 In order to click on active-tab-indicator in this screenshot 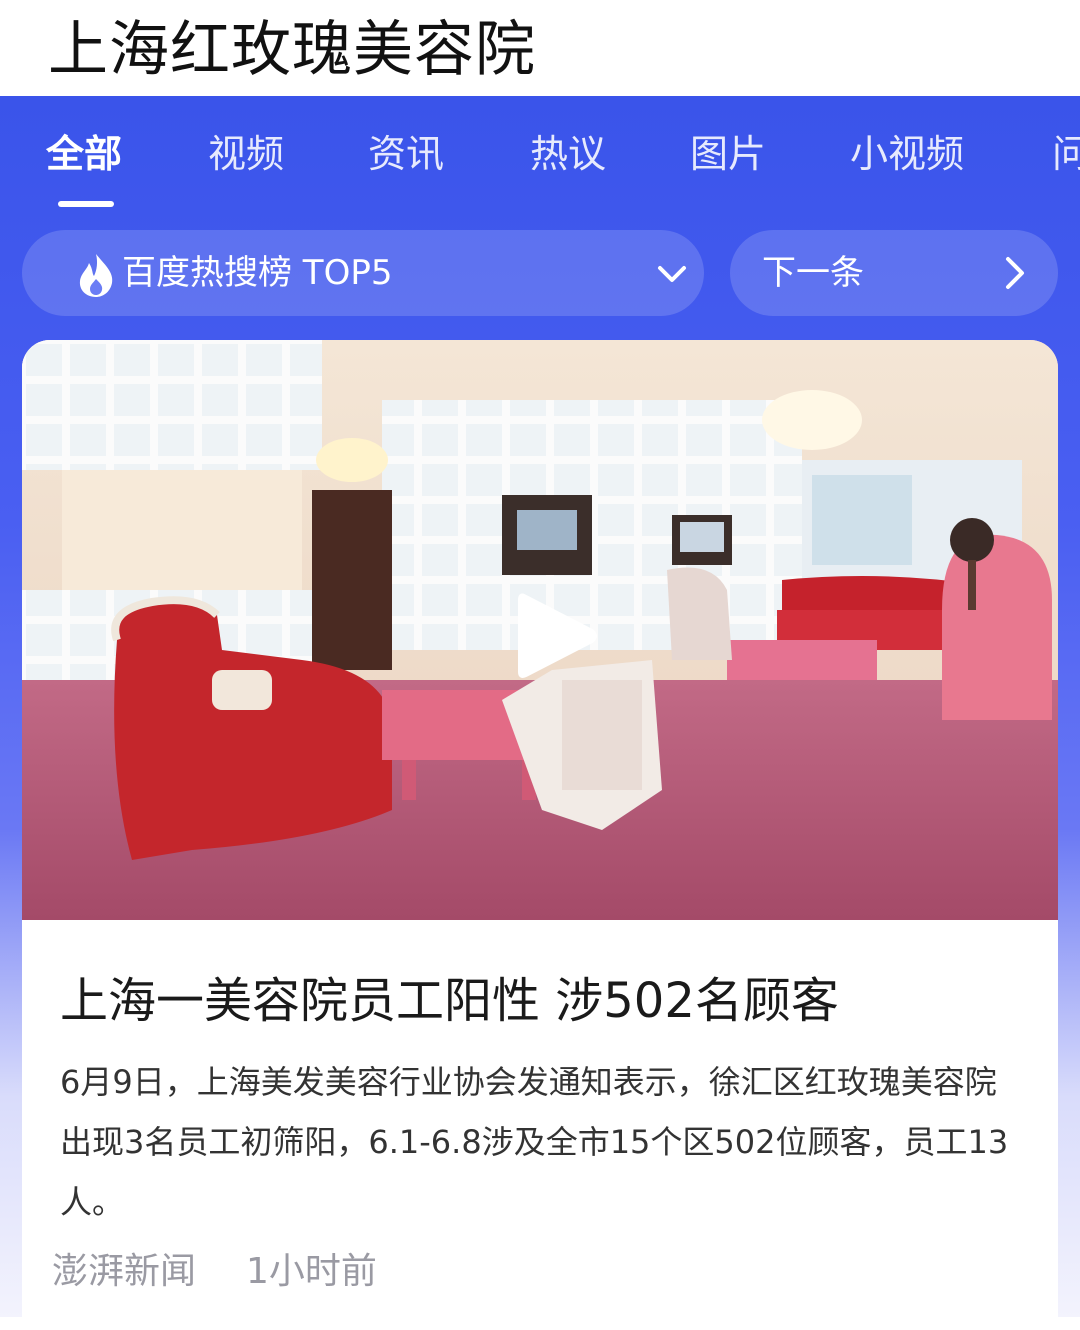, I will do `click(86, 204)`.